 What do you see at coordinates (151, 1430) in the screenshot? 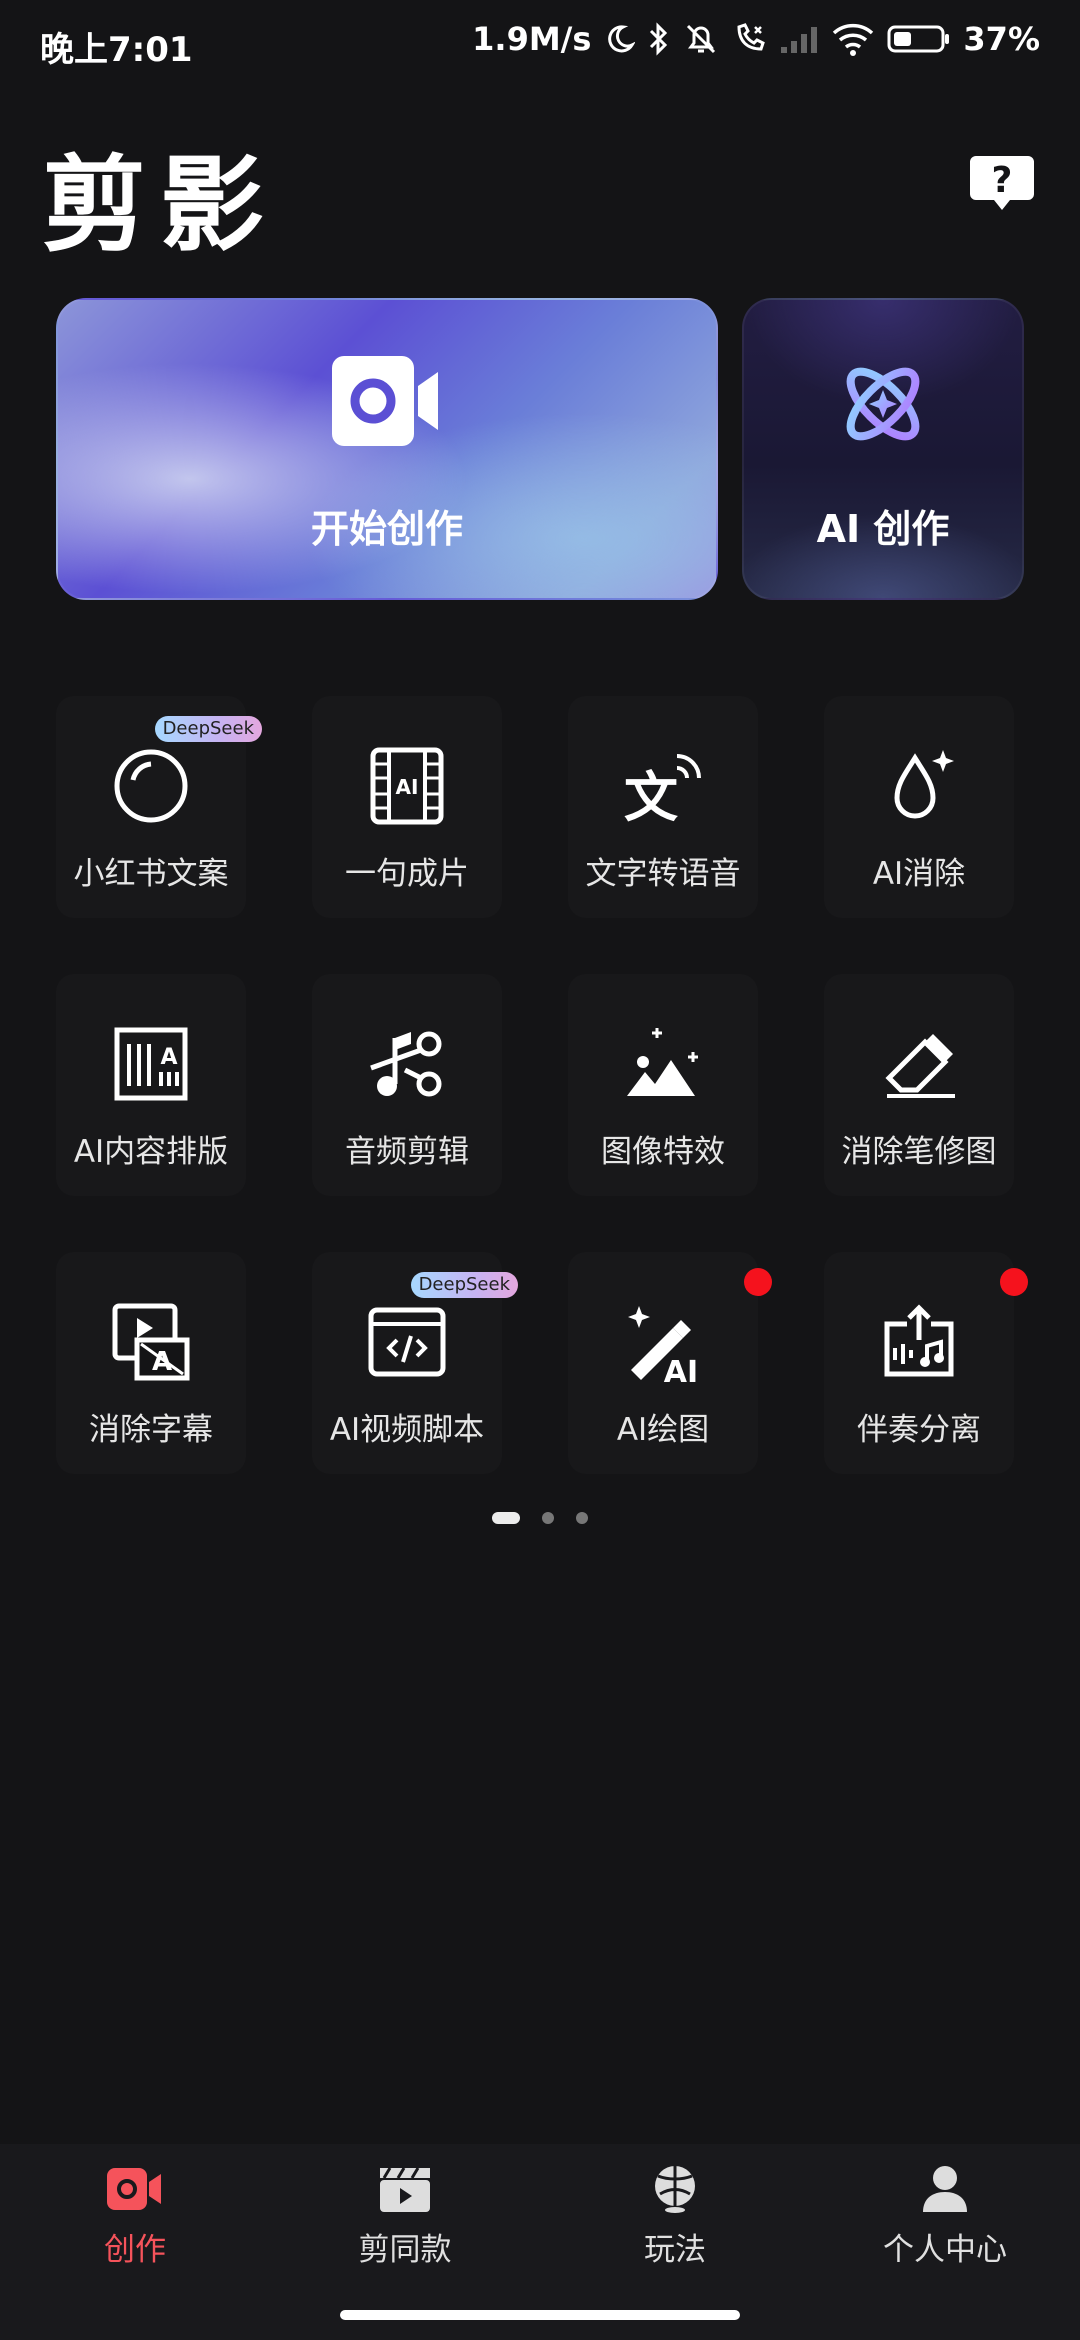
I see `tool-label: 消除字幕` at bounding box center [151, 1430].